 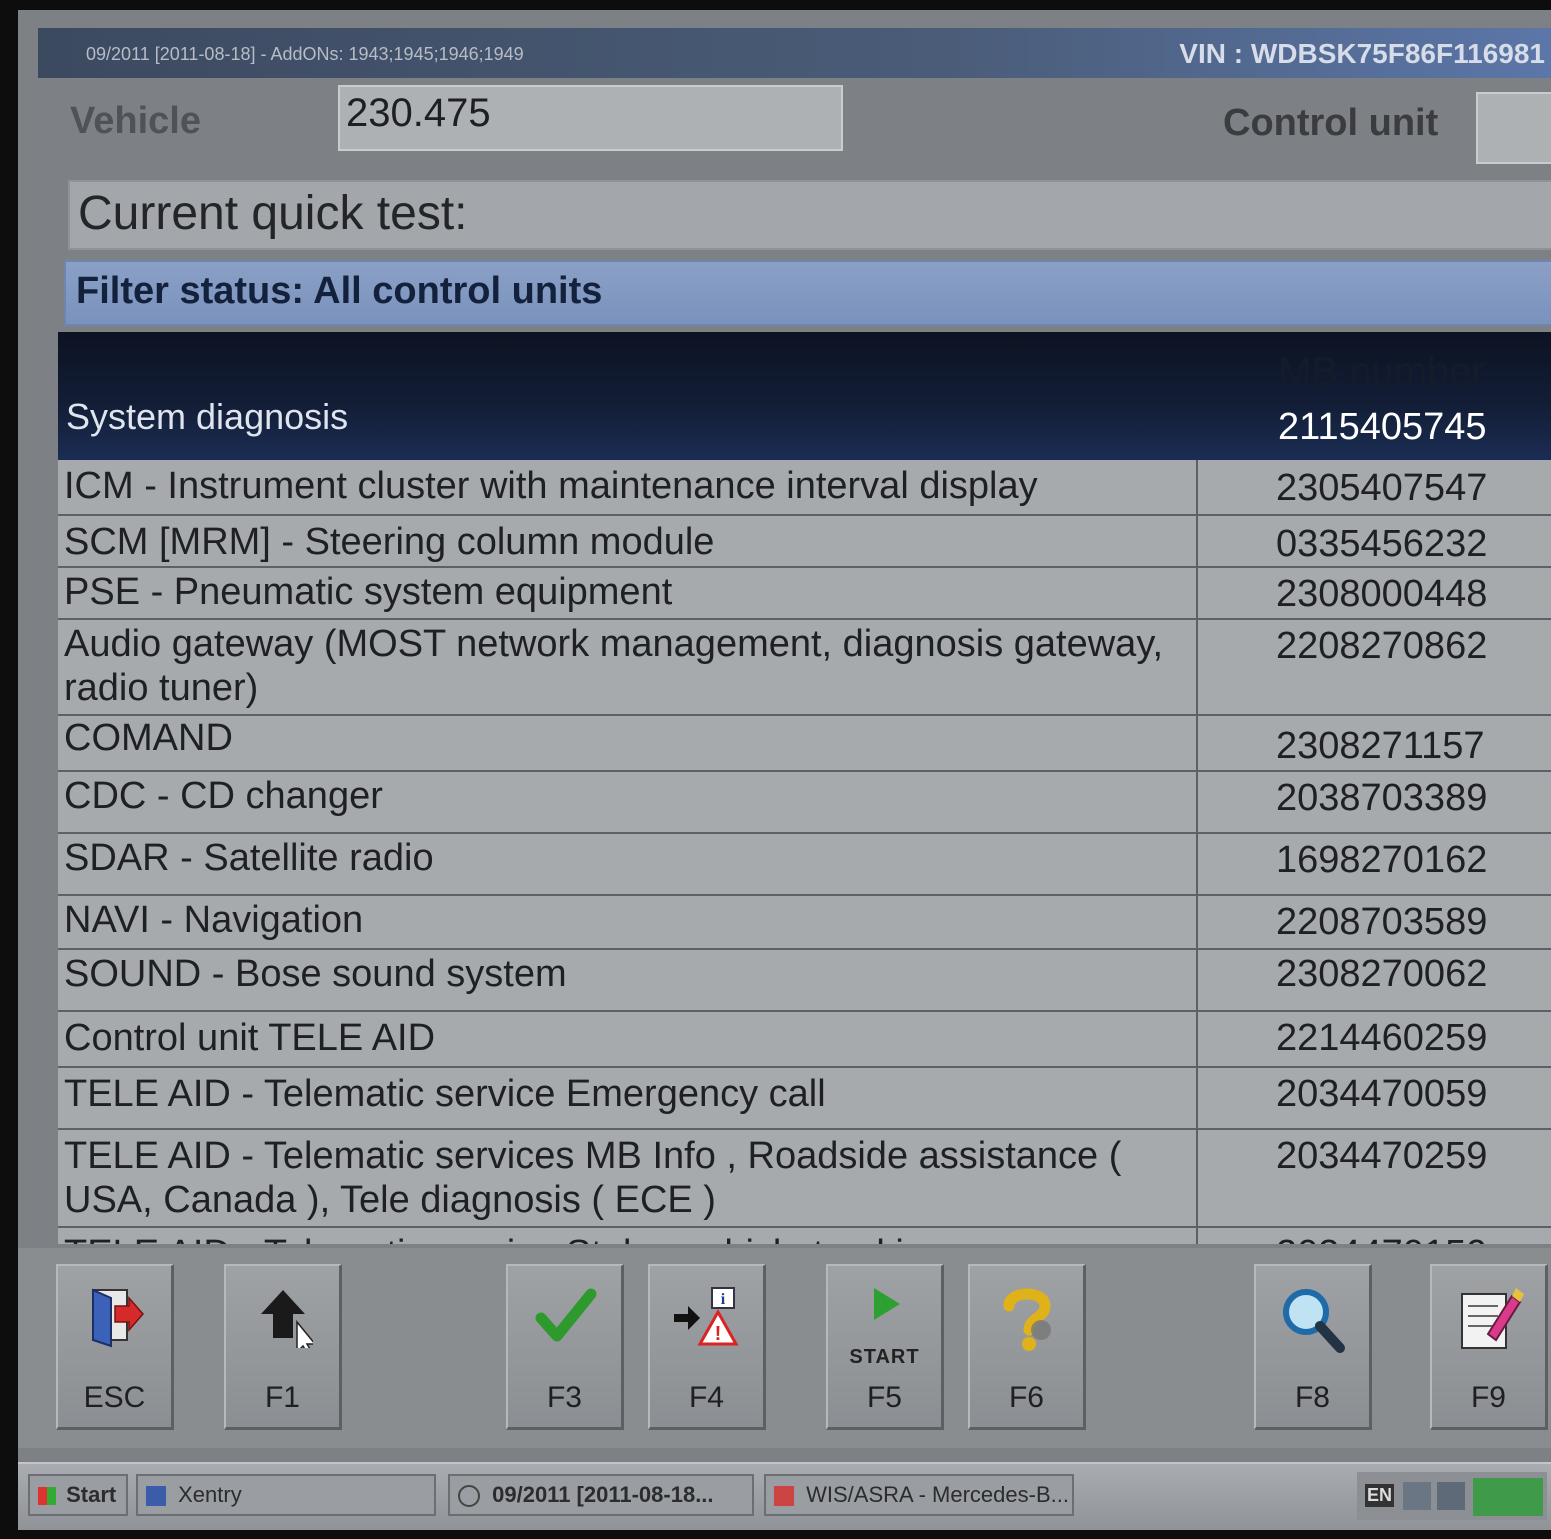 I want to click on f6-label: F6, so click(x=1026, y=1397).